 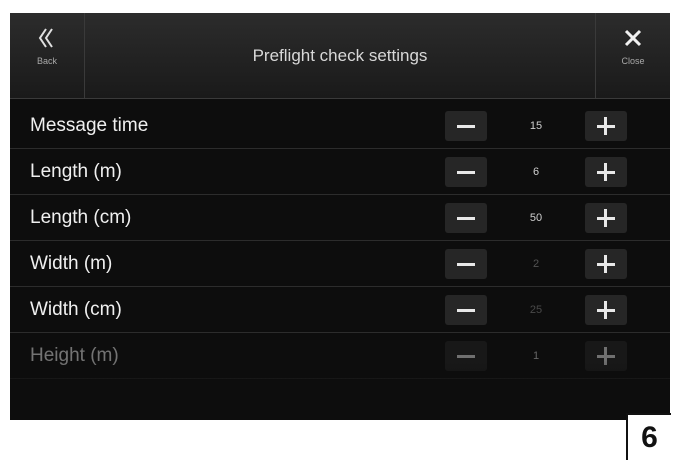 I want to click on message-time-stepper: 15, so click(x=540, y=126).